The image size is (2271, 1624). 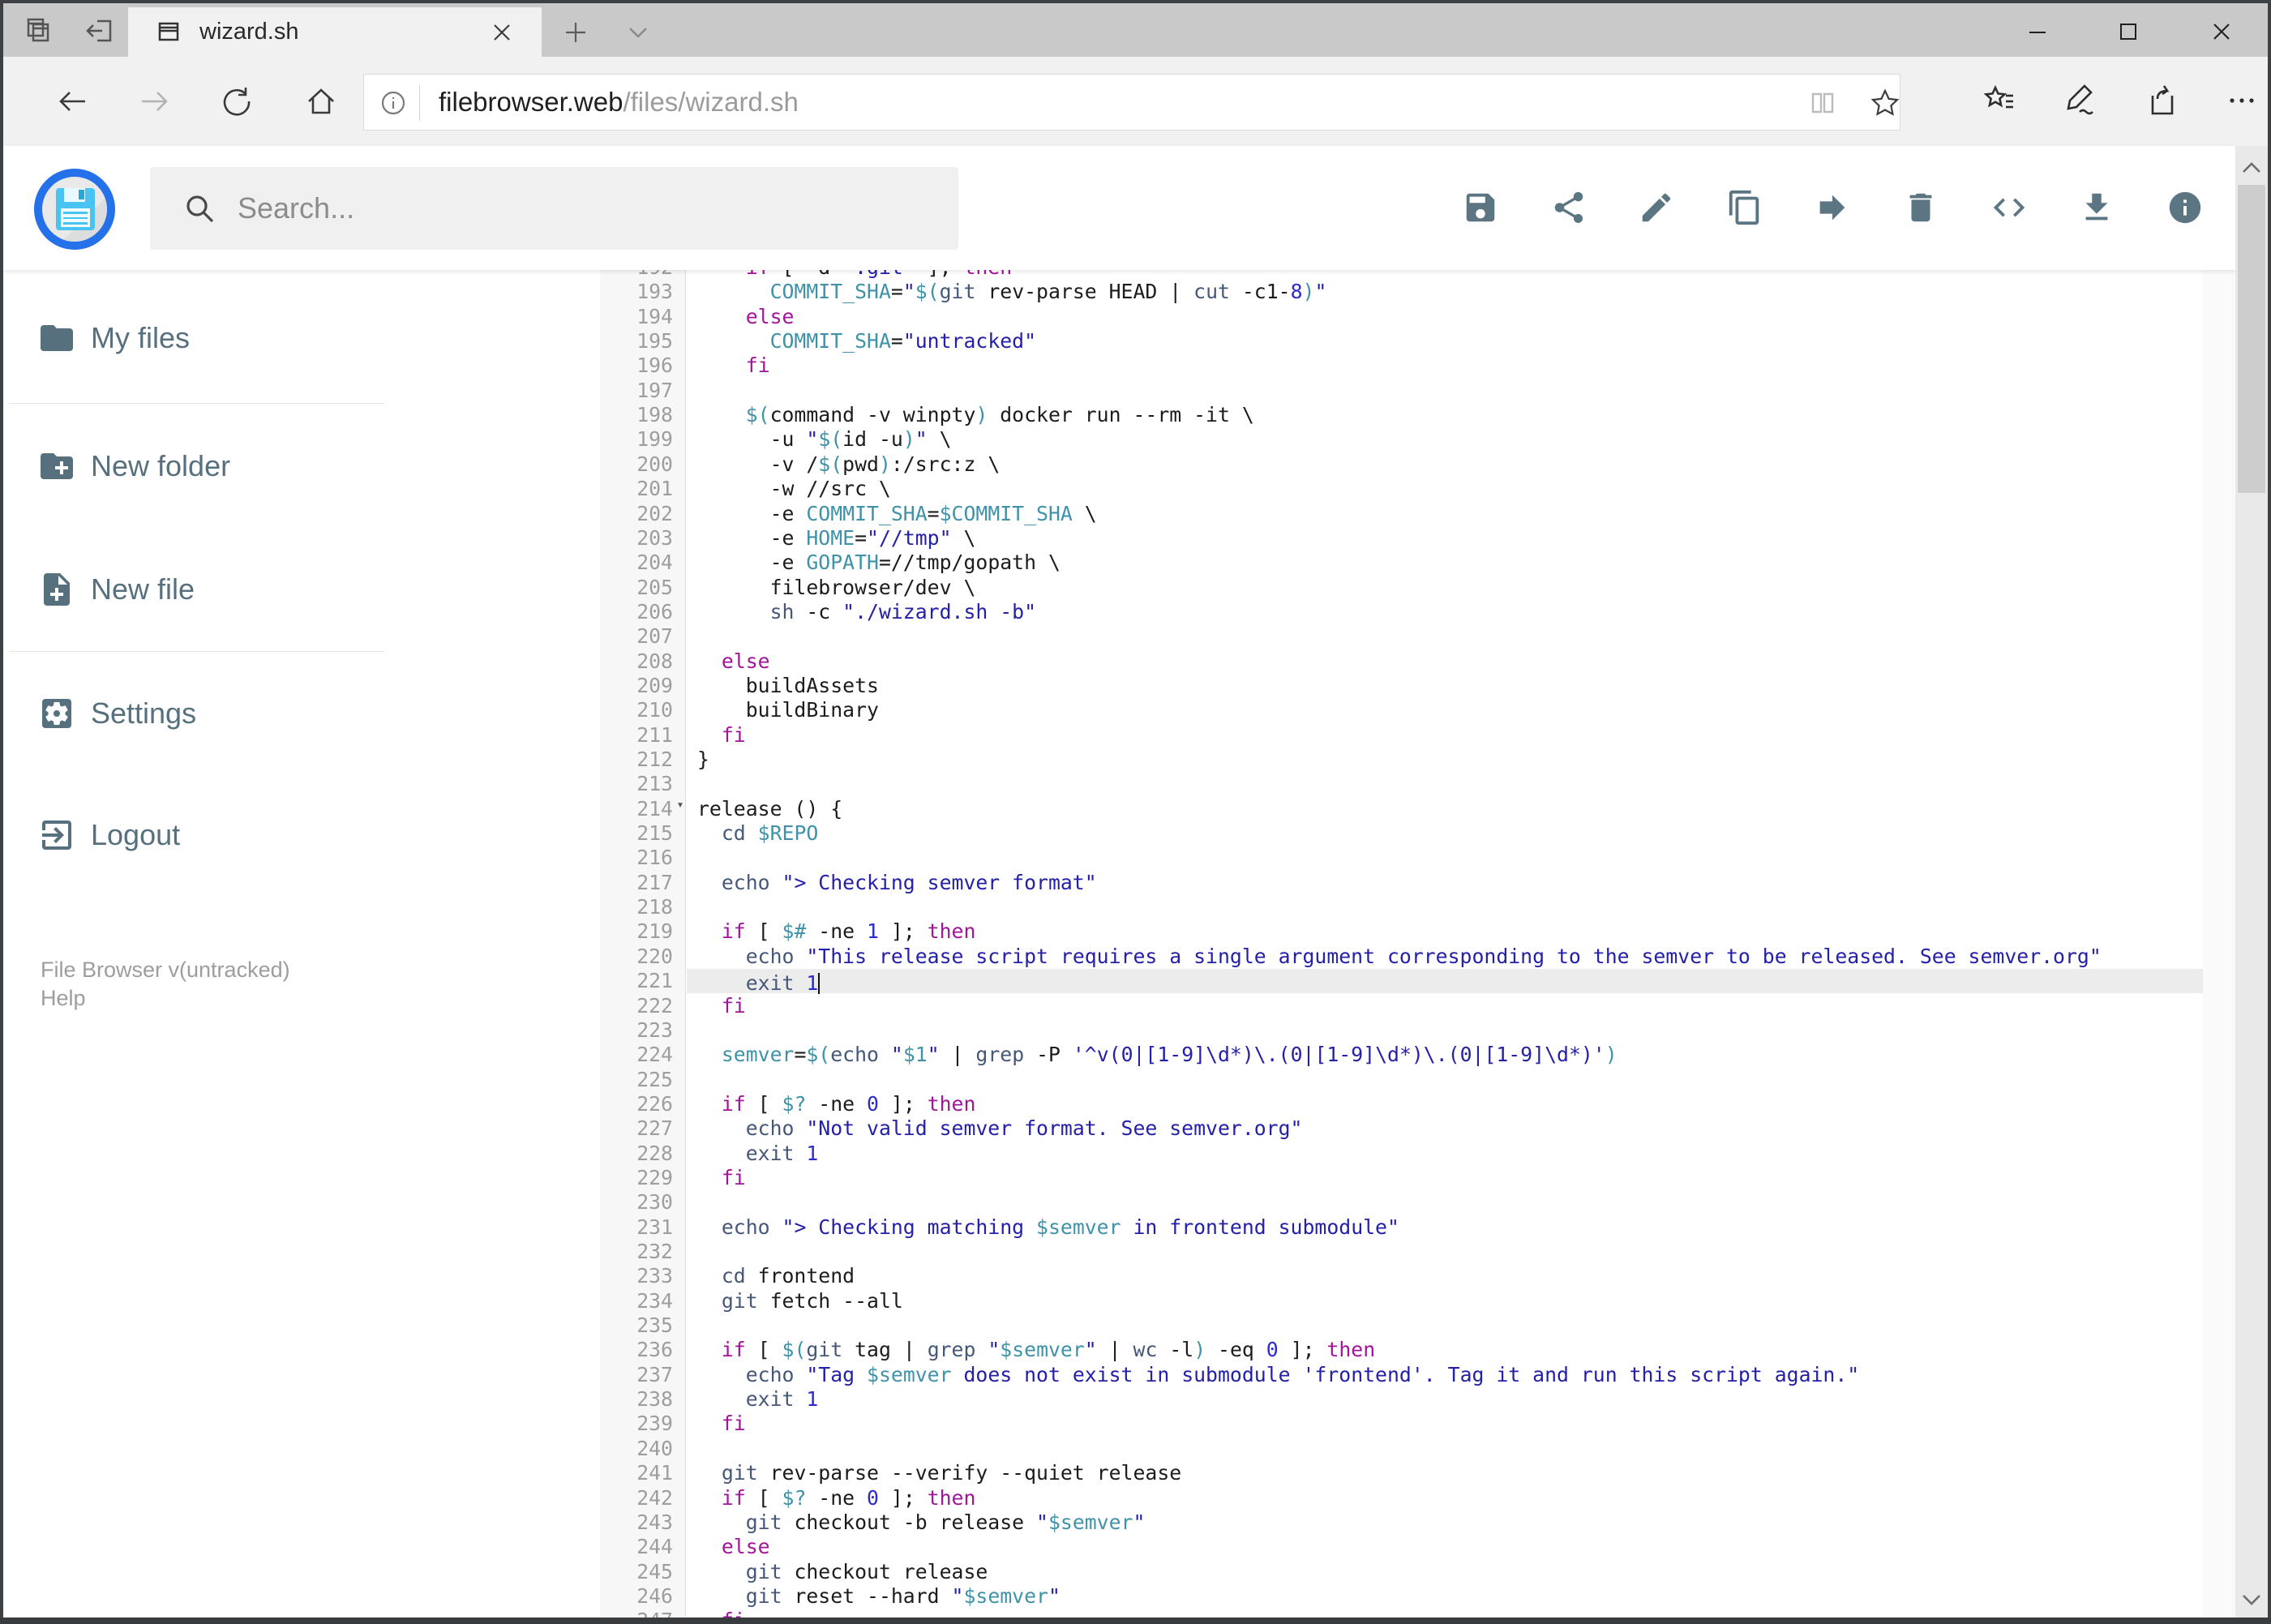 I want to click on line-number: 215, so click(x=636, y=834).